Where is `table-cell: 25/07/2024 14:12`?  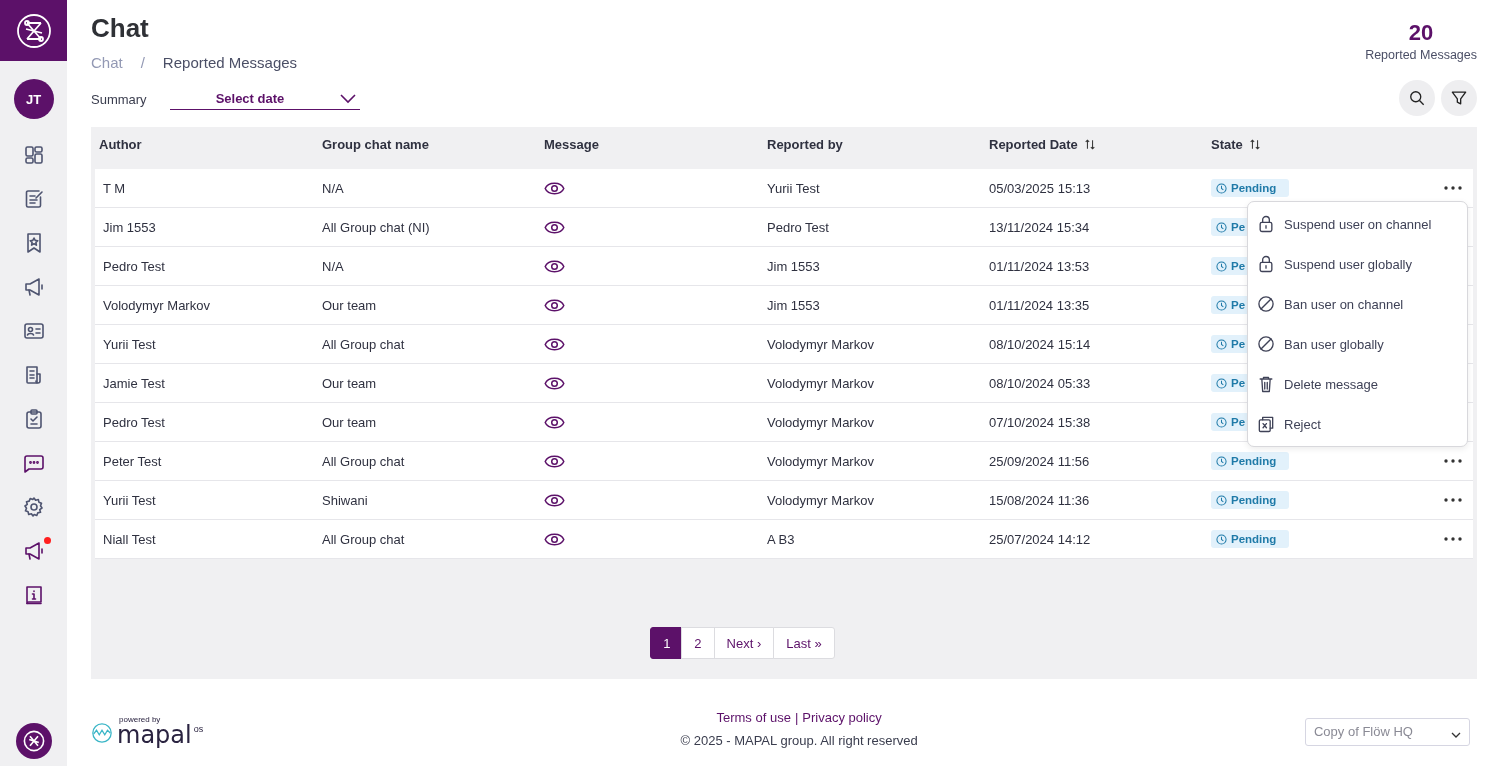
table-cell: 25/07/2024 14:12 is located at coordinates (1040, 539).